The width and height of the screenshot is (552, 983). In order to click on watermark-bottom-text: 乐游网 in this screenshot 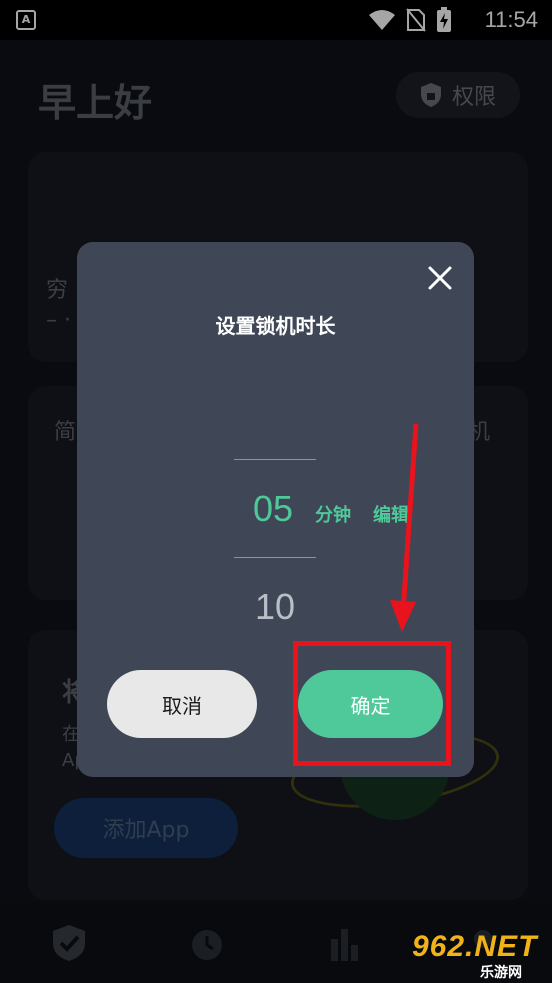, I will do `click(501, 973)`.